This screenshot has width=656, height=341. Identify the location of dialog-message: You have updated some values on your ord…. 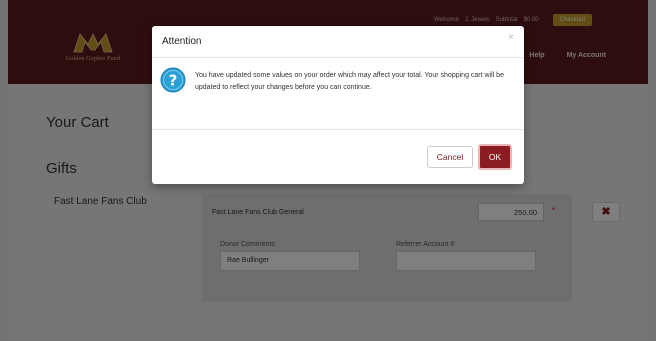
(349, 81).